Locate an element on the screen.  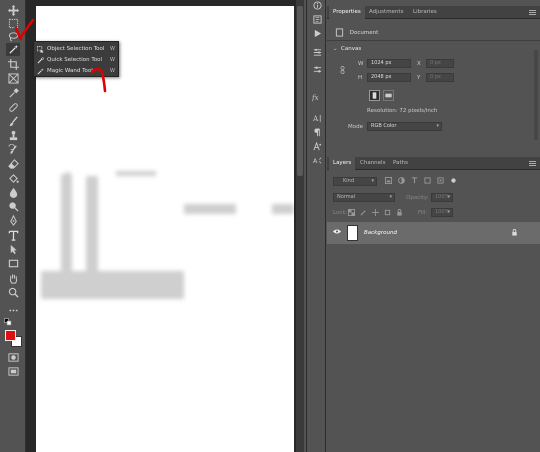
properties-tabs: Properties Adjustments Libraries is located at coordinates (433, 12).